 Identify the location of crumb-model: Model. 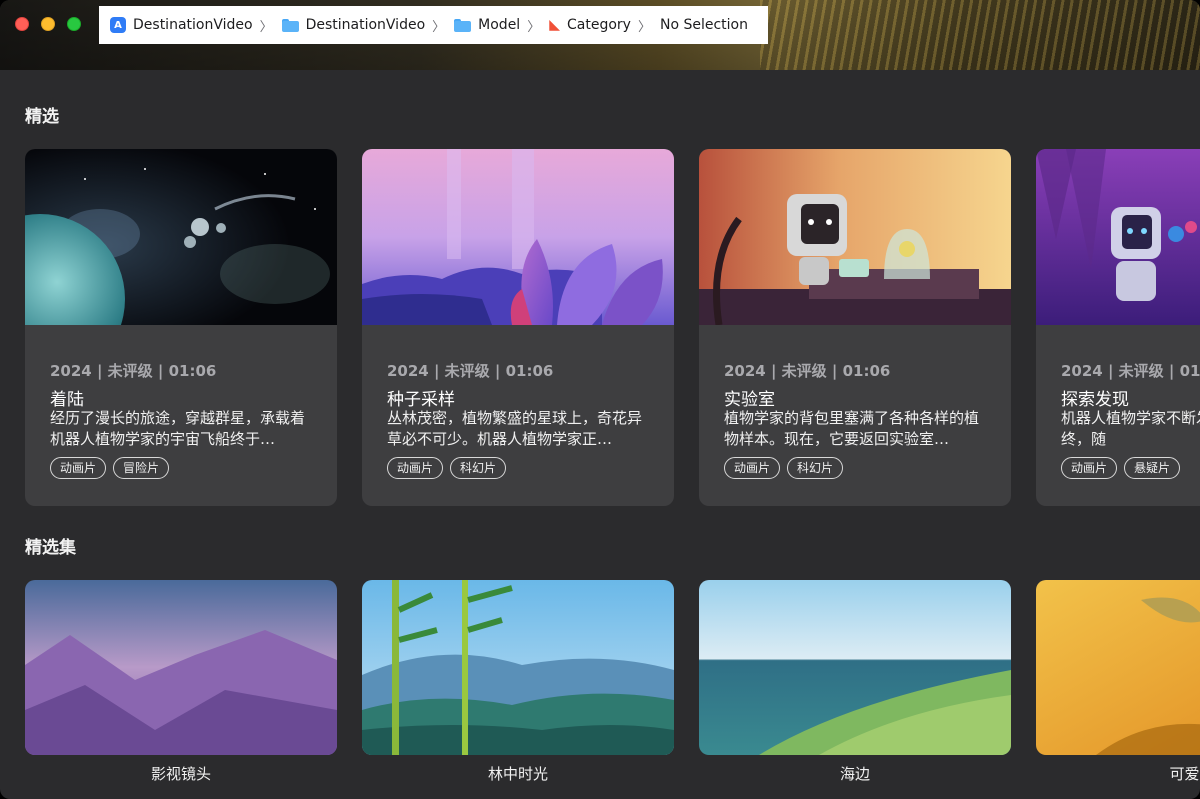
(487, 25).